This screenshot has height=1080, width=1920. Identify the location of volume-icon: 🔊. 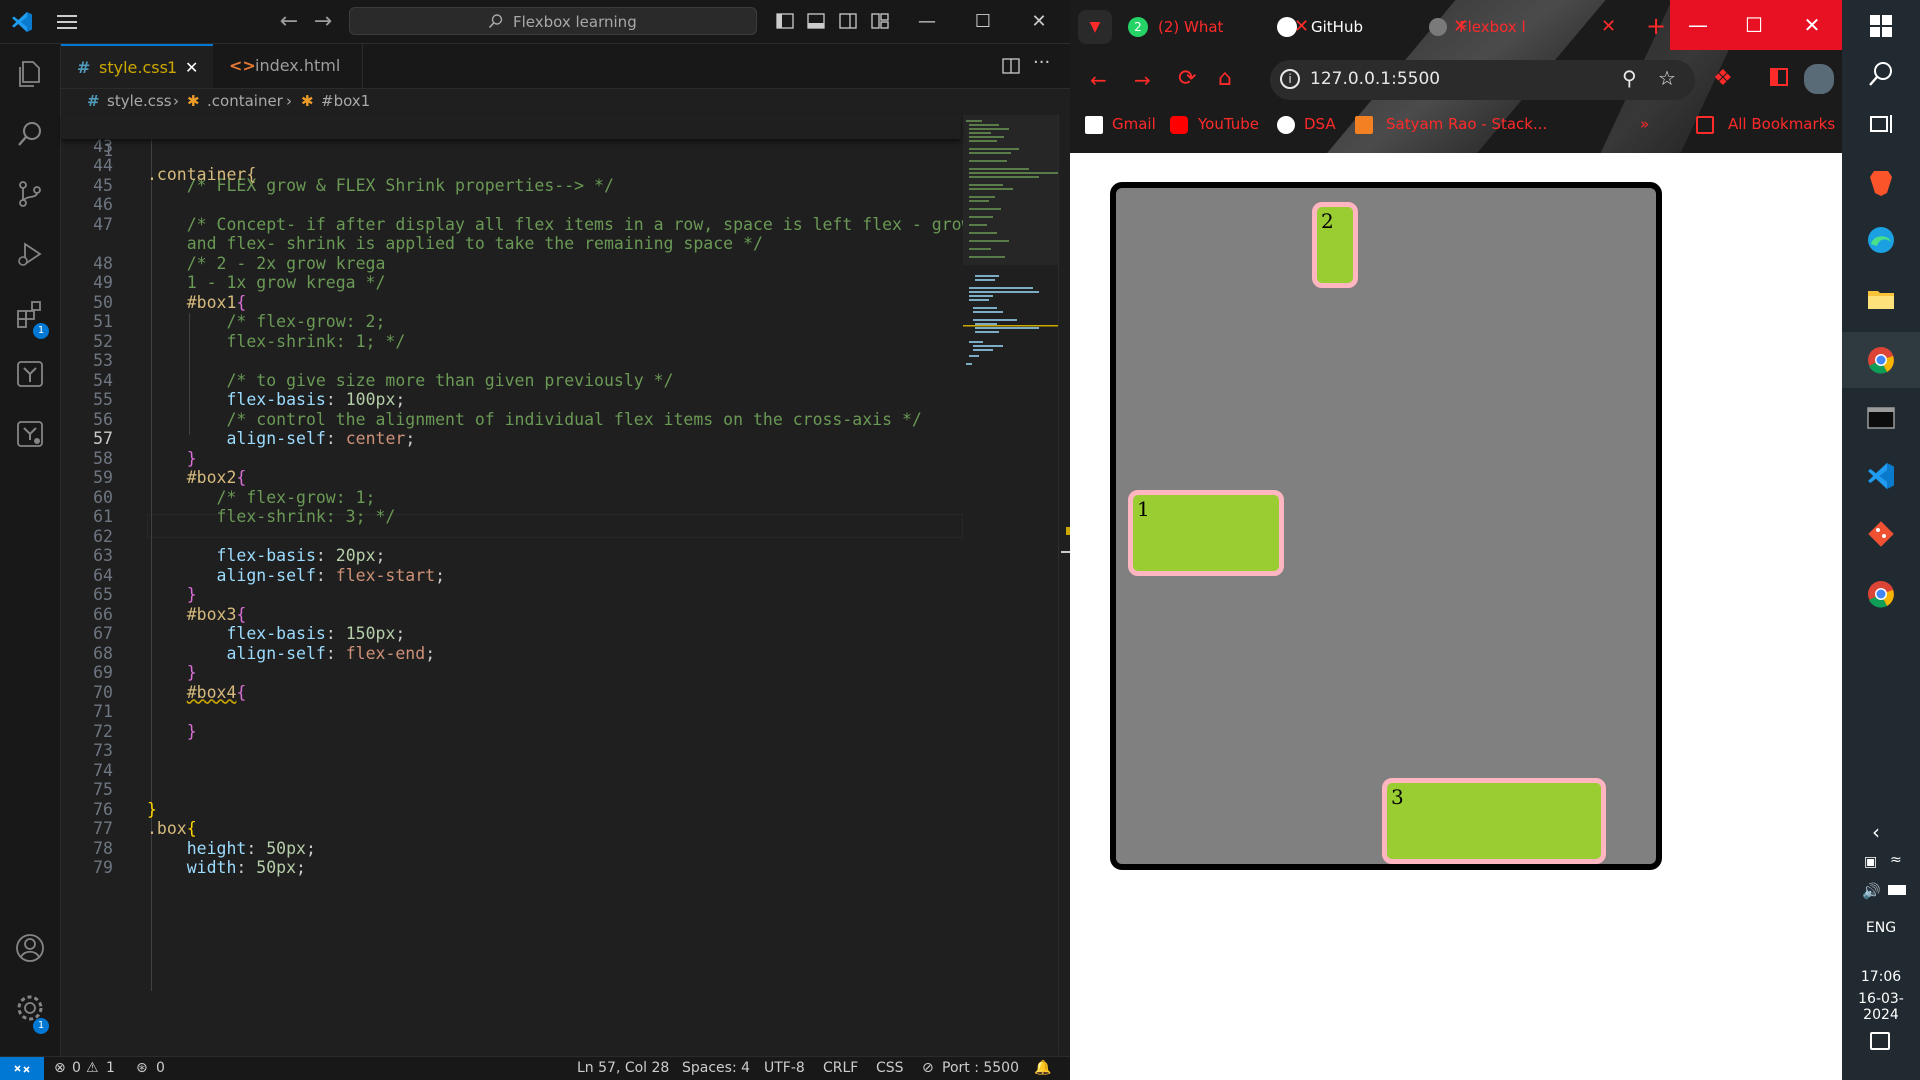
(1871, 891).